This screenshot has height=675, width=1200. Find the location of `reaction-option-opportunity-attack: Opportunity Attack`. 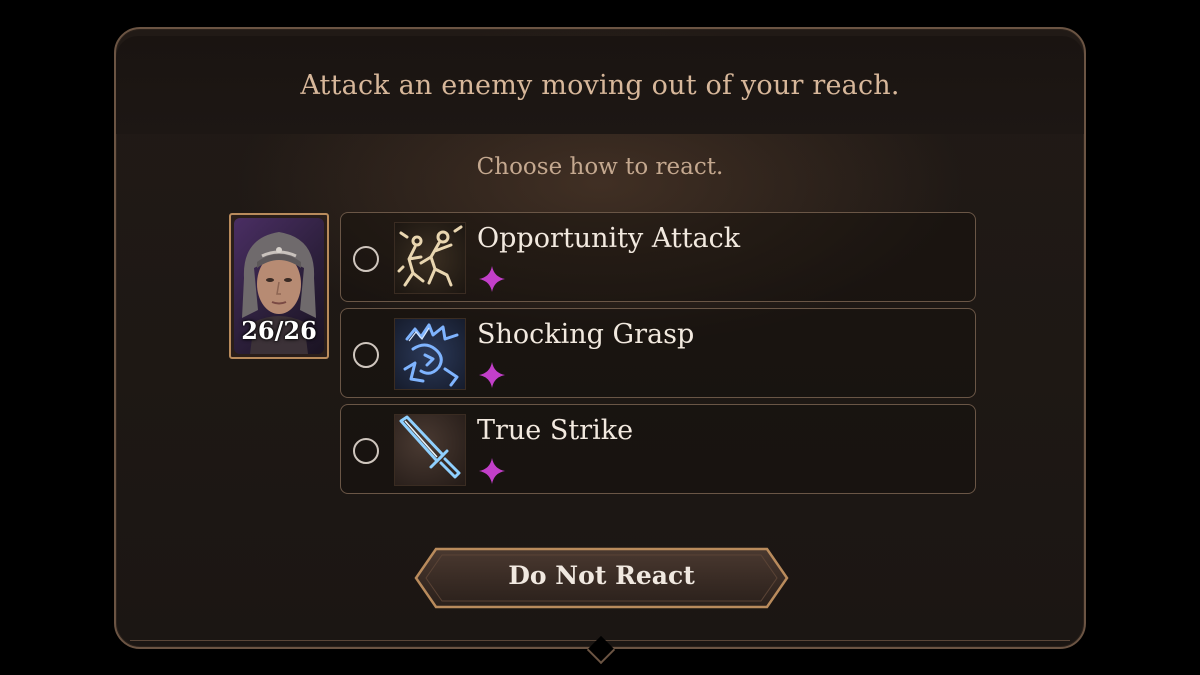

reaction-option-opportunity-attack: Opportunity Attack is located at coordinates (658, 257).